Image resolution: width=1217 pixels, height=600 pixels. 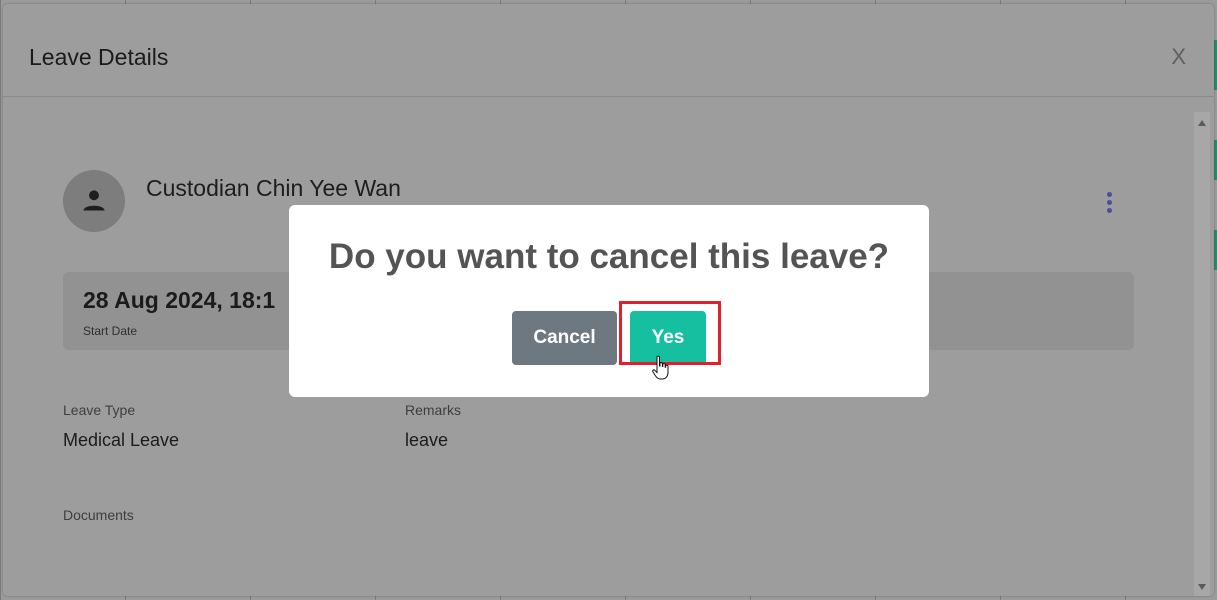 I want to click on person-icon, so click(x=94, y=200).